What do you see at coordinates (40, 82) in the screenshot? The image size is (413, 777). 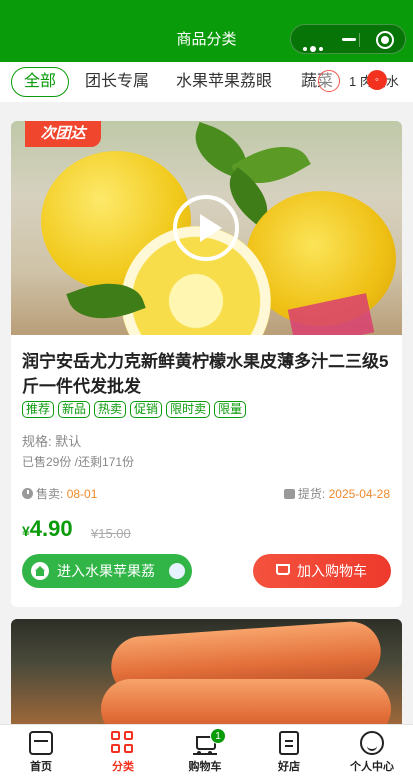 I see `tab-all: 全部` at bounding box center [40, 82].